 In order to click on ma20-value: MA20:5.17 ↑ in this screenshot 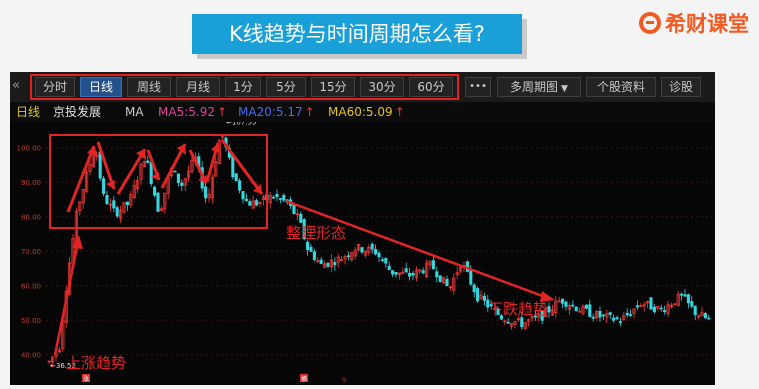, I will do `click(276, 112)`.